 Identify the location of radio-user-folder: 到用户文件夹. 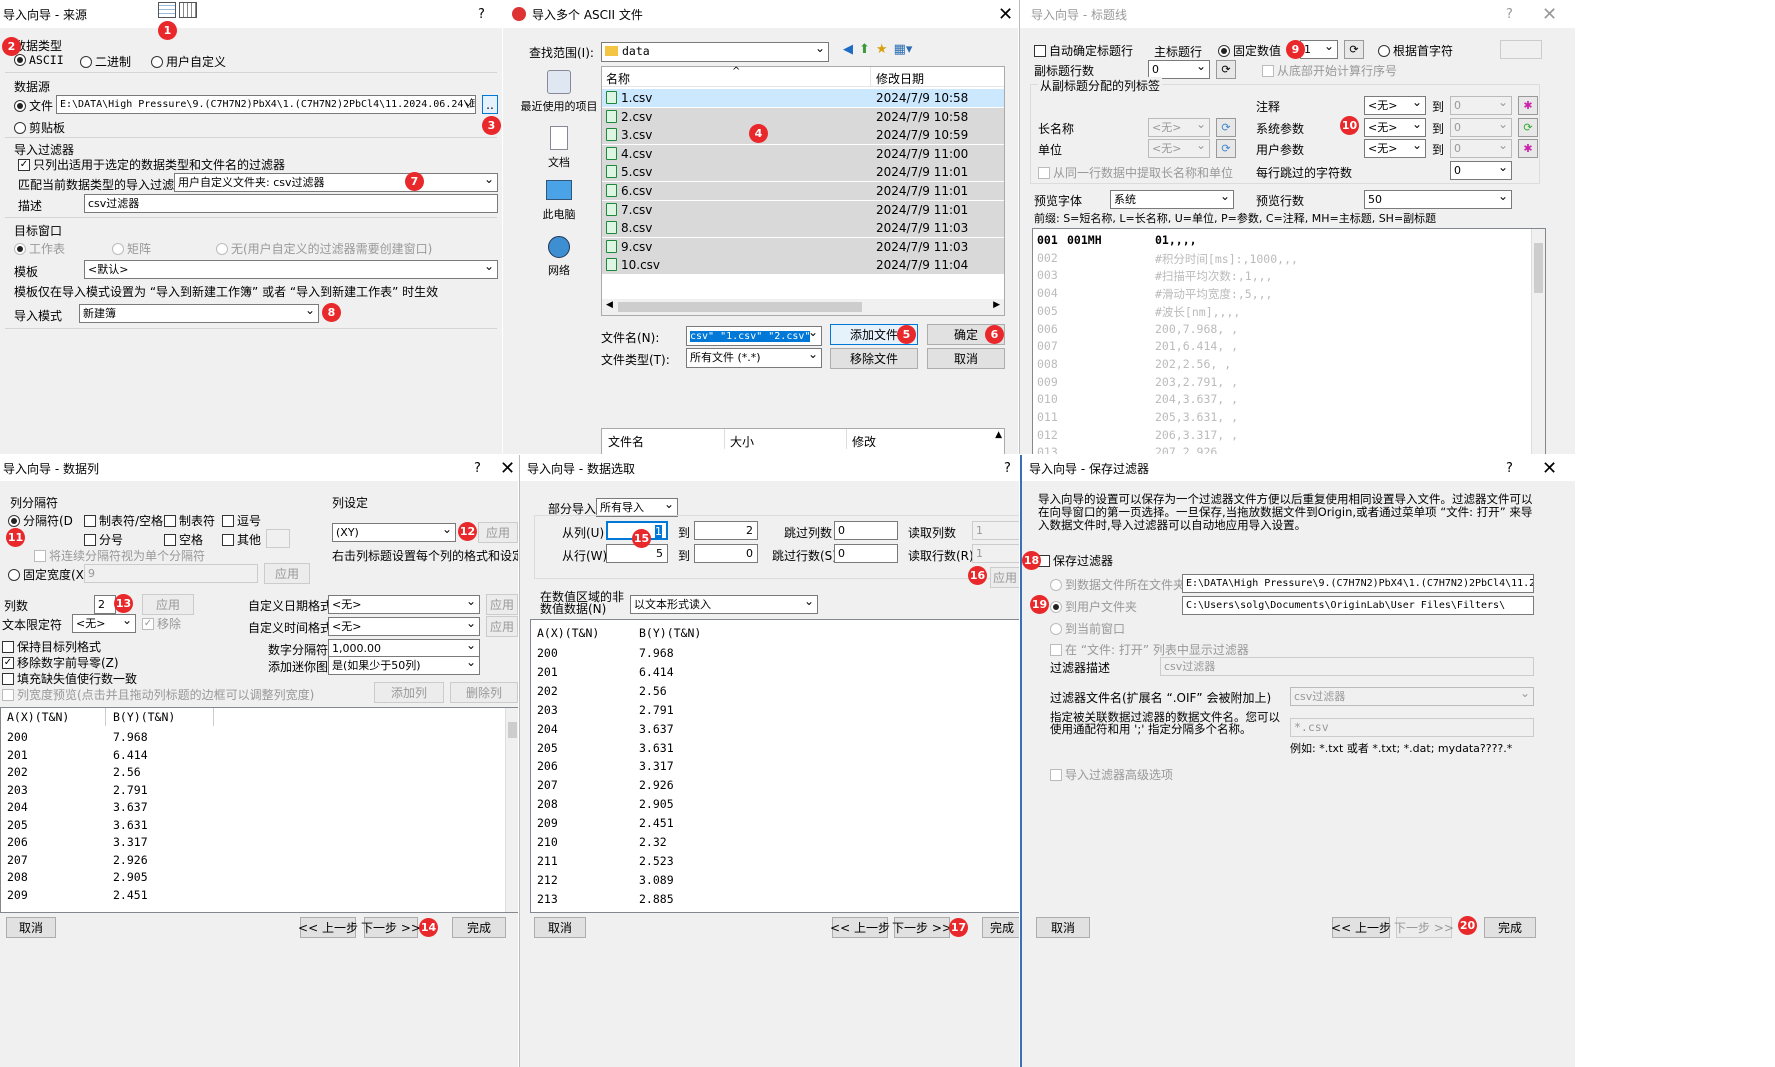
(1093, 606).